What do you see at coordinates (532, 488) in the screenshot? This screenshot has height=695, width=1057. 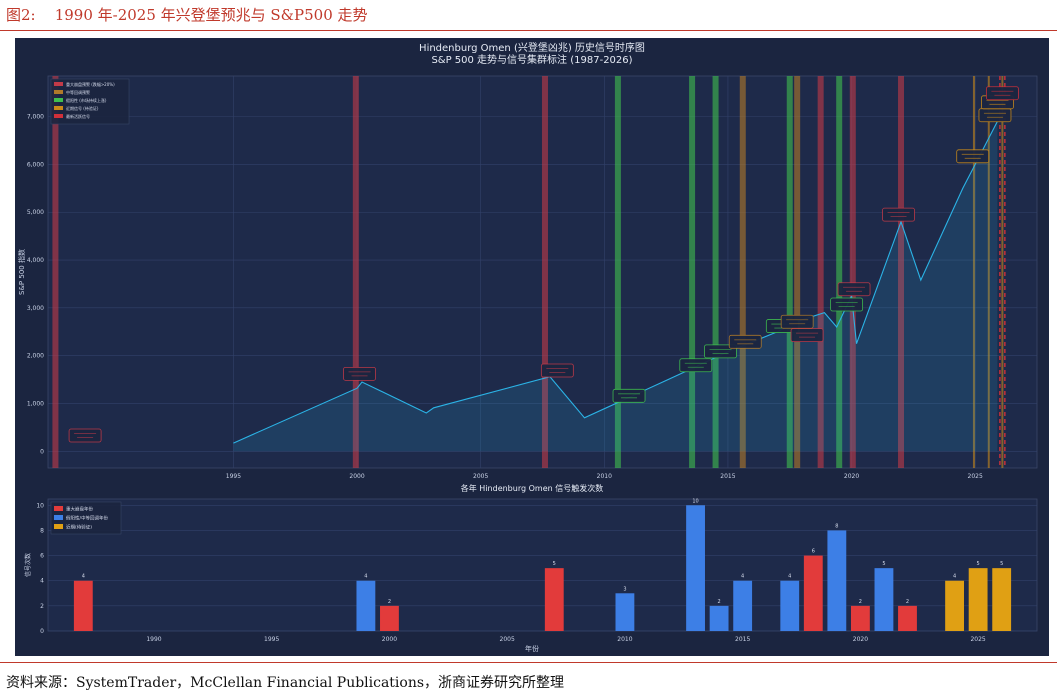 I see `bar-chart-title: 各年 Hindenburg Omen 信号触发次数` at bounding box center [532, 488].